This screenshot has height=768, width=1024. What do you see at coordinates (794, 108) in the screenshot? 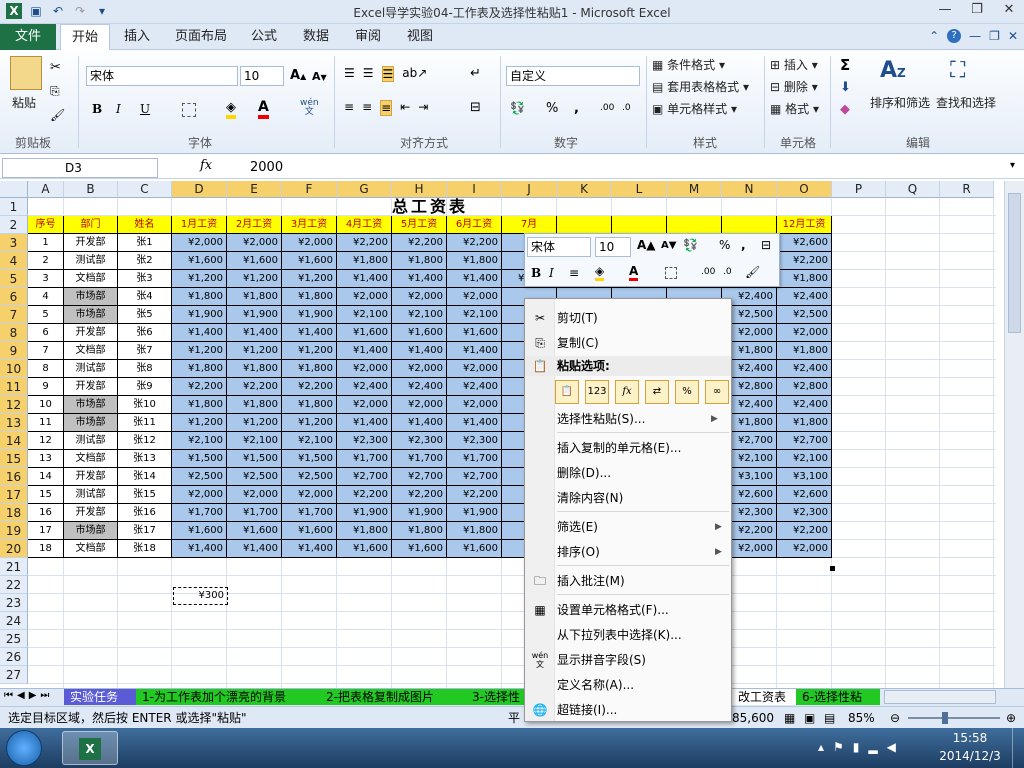
I see `format-cells-button: ▦ 格式 ▾` at bounding box center [794, 108].